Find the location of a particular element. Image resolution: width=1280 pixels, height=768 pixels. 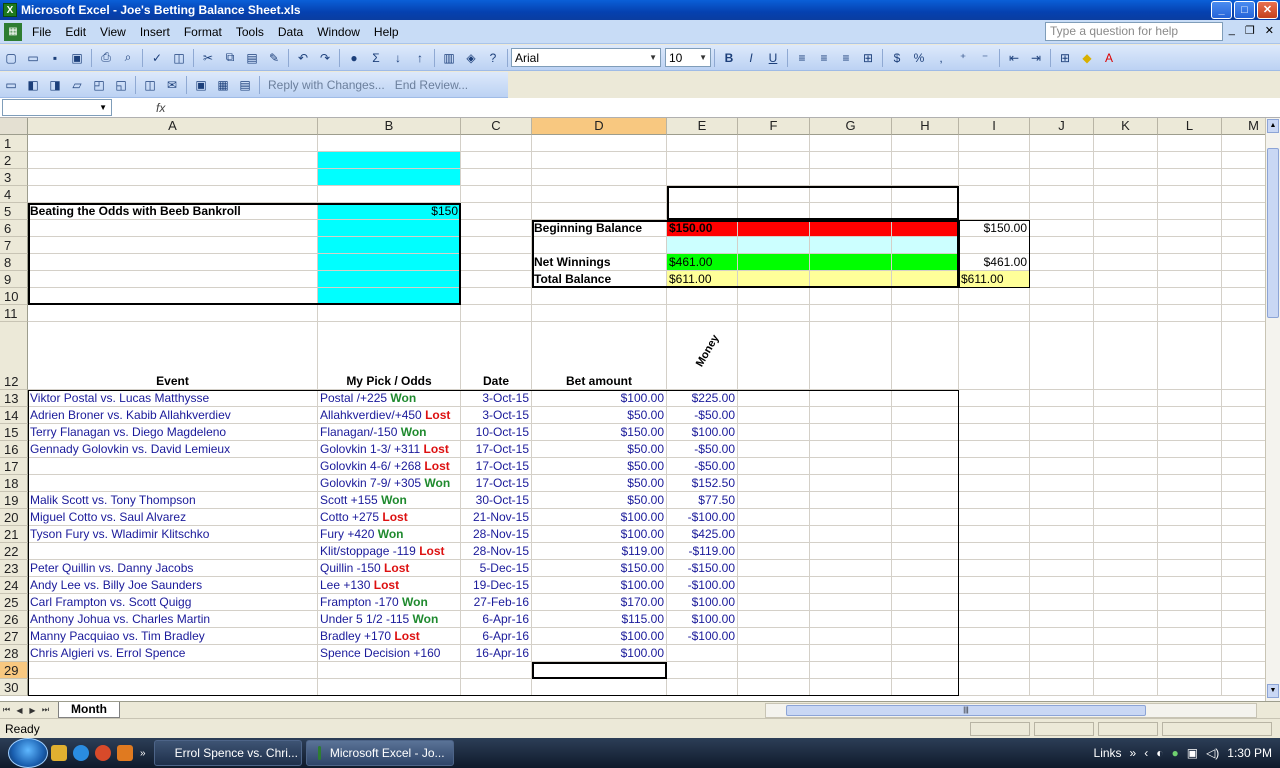

bet-pick: Golovkin 7-9/ +305 Won is located at coordinates (389, 483).